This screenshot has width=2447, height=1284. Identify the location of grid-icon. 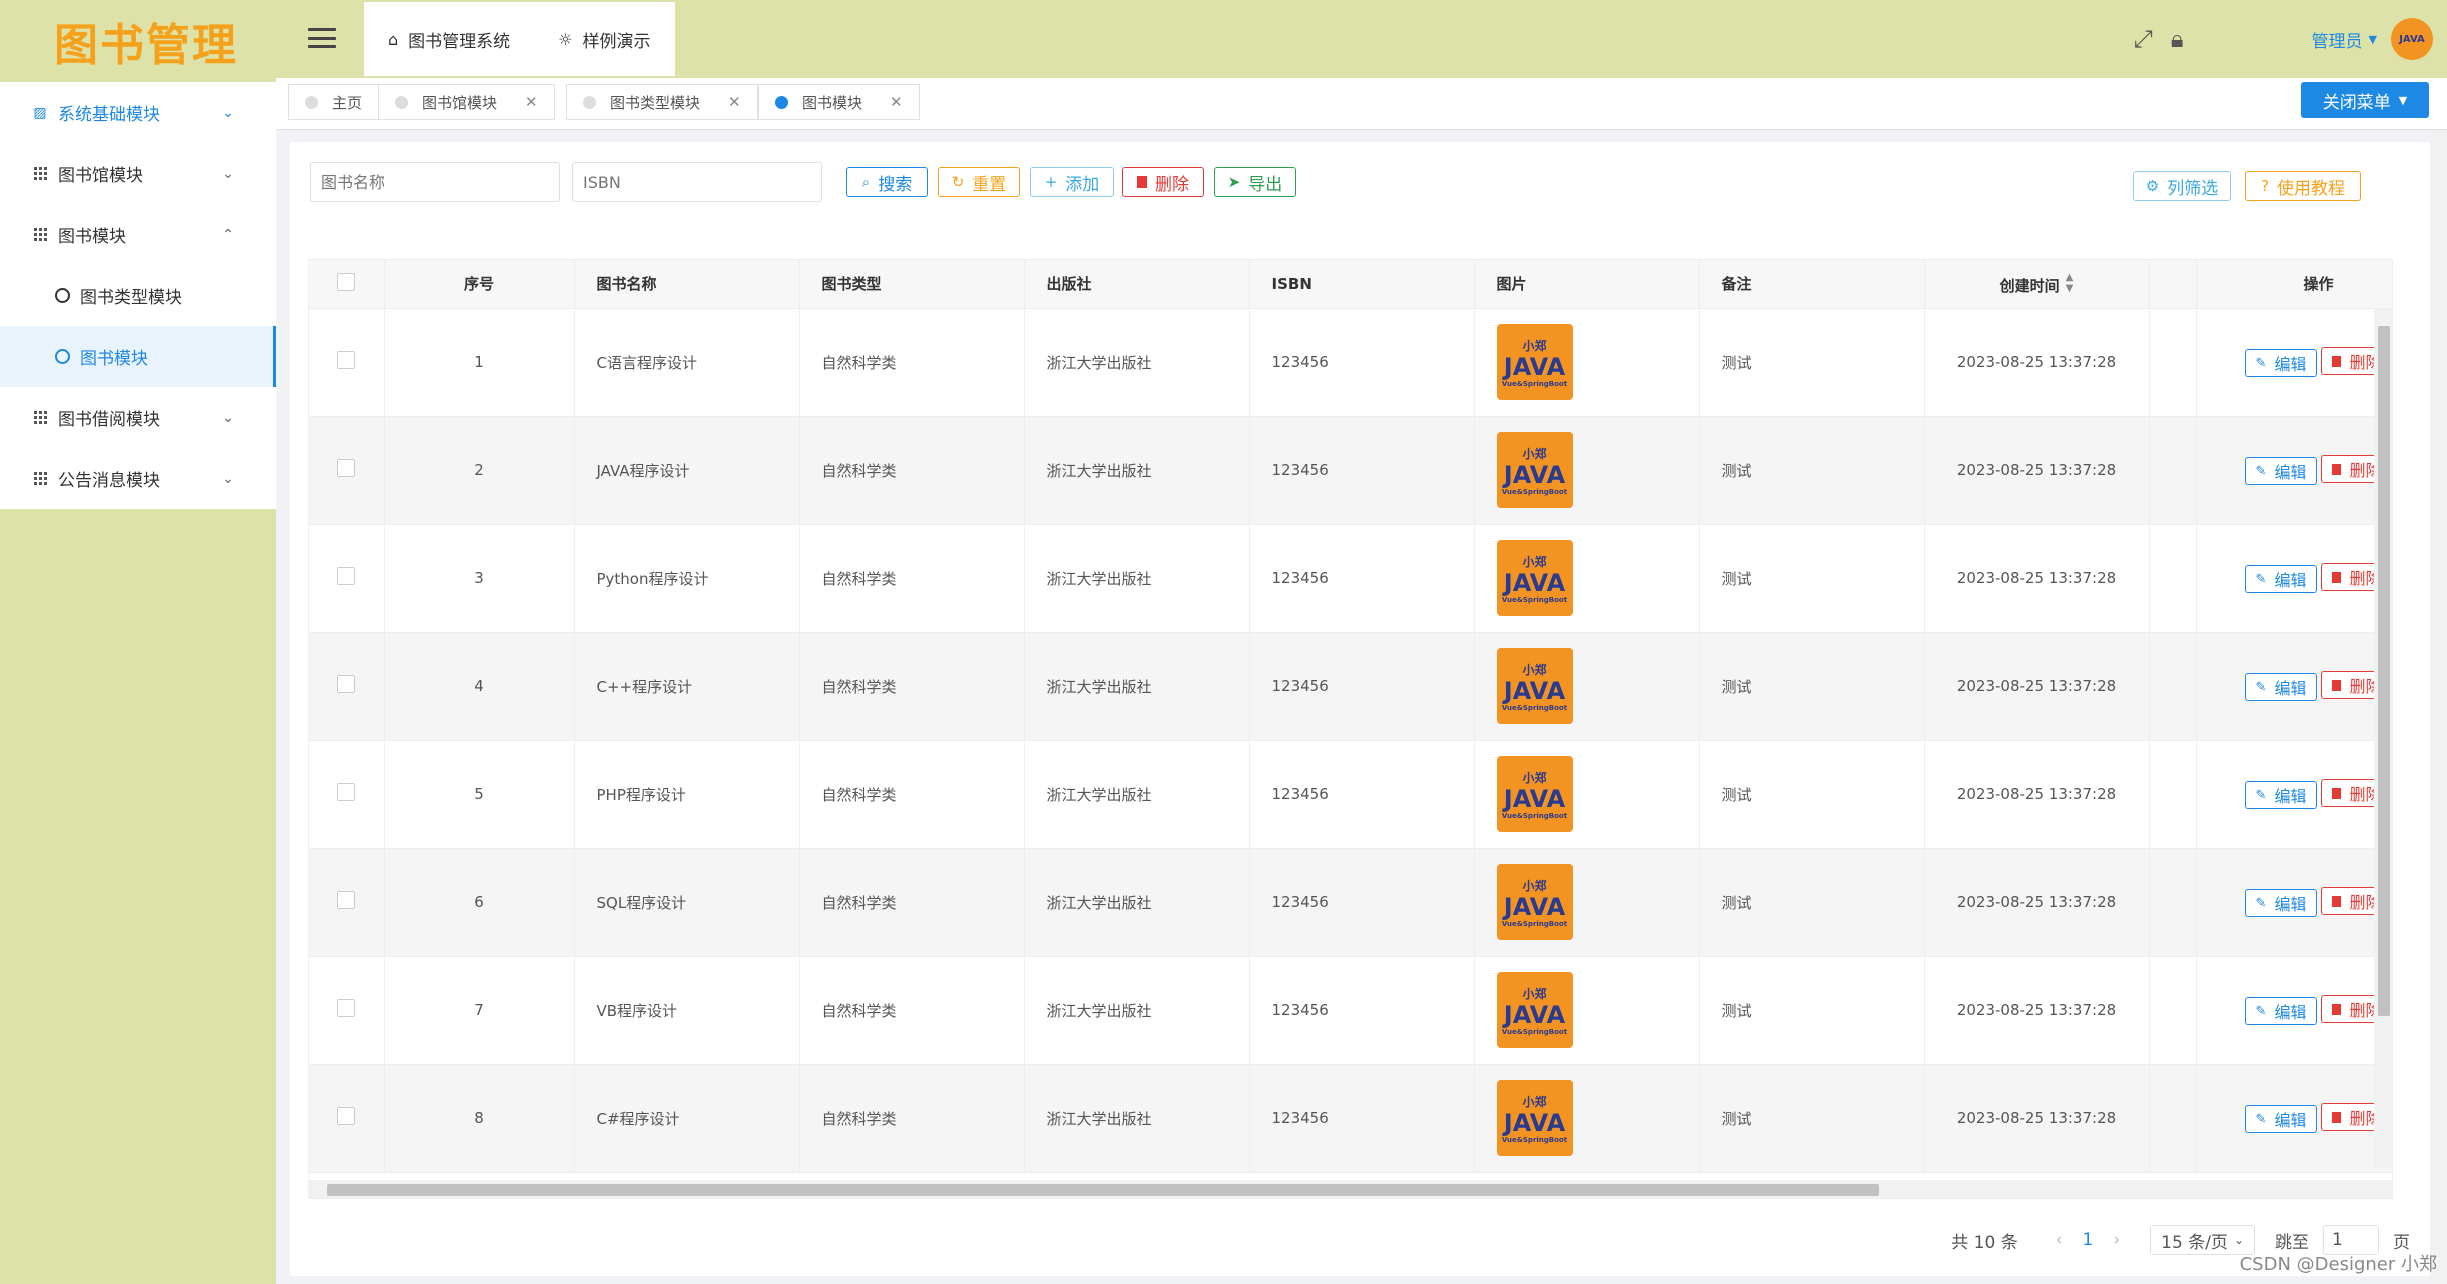
(40, 418).